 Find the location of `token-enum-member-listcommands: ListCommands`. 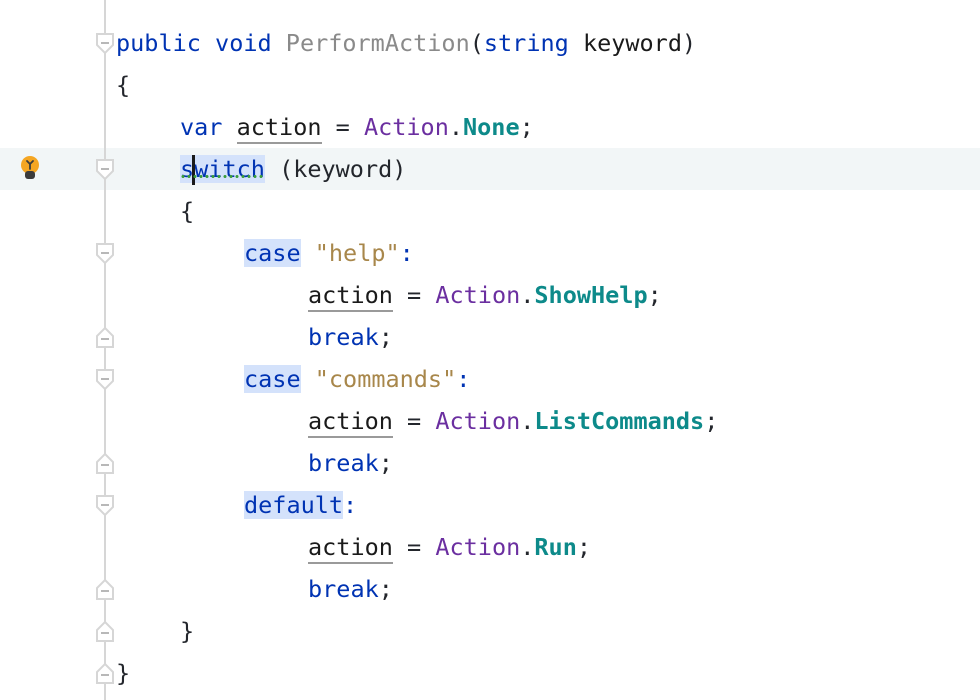

token-enum-member-listcommands: ListCommands is located at coordinates (619, 421).